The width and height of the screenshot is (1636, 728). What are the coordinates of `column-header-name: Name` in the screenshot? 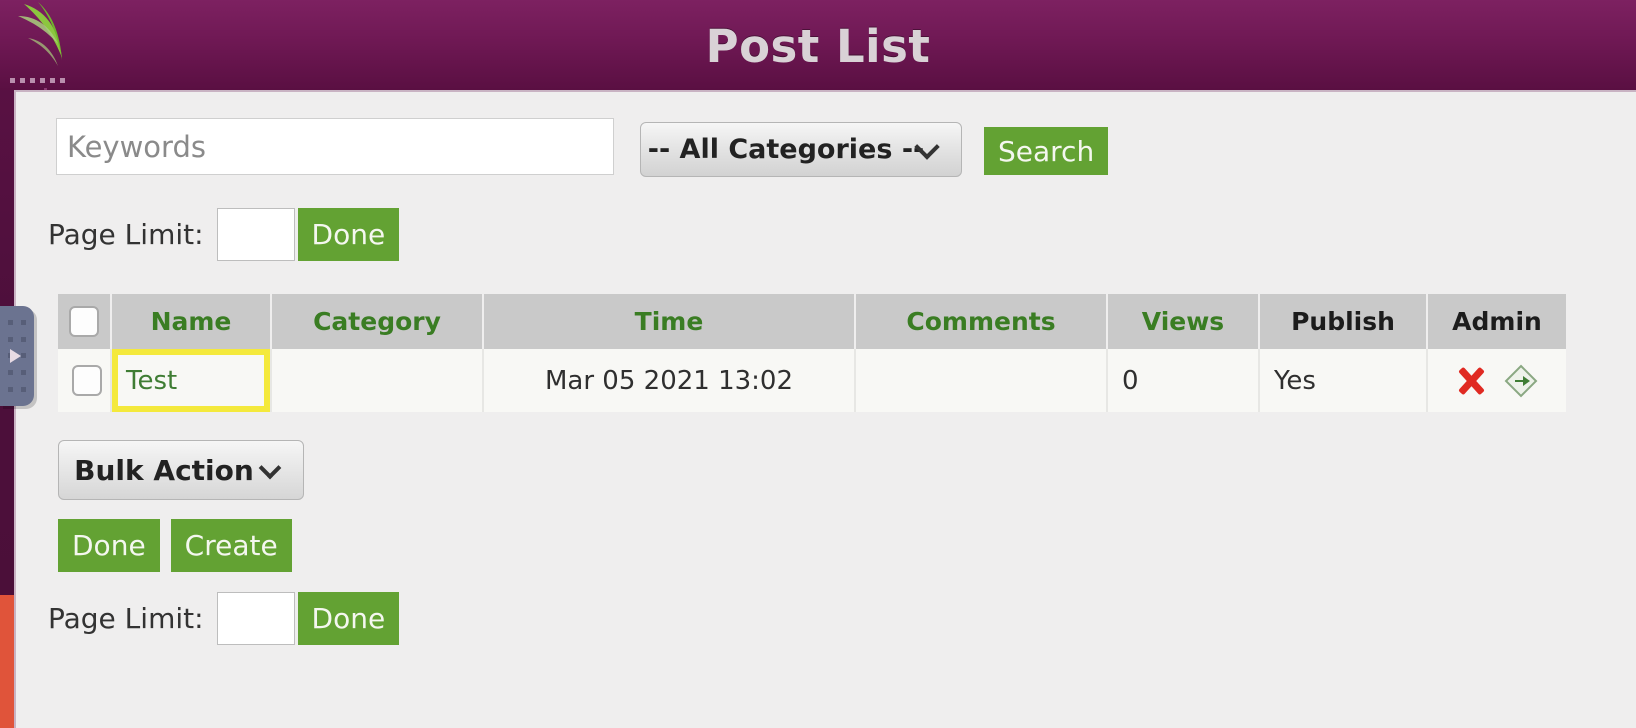 It's located at (192, 321).